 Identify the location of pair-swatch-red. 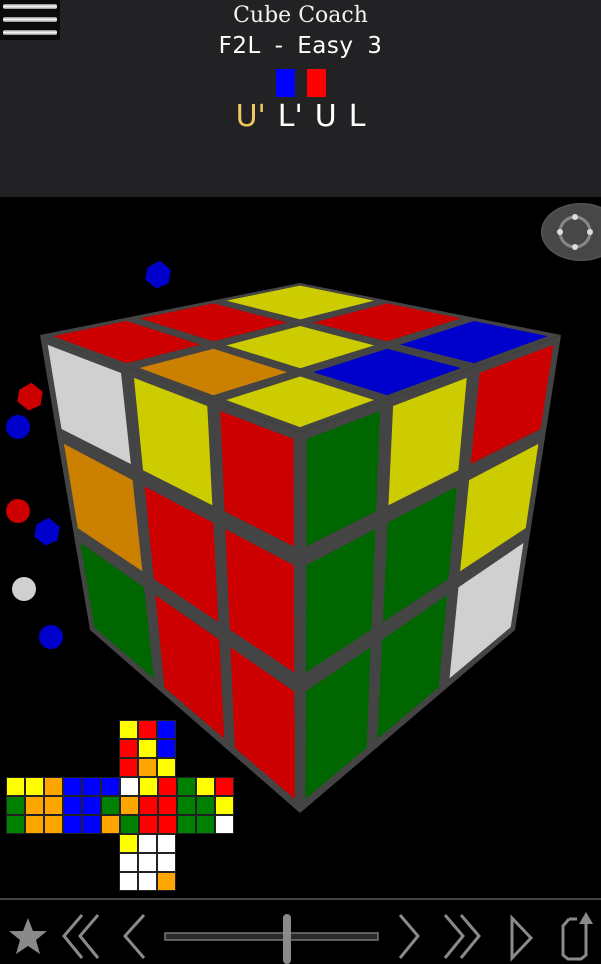
(316, 83).